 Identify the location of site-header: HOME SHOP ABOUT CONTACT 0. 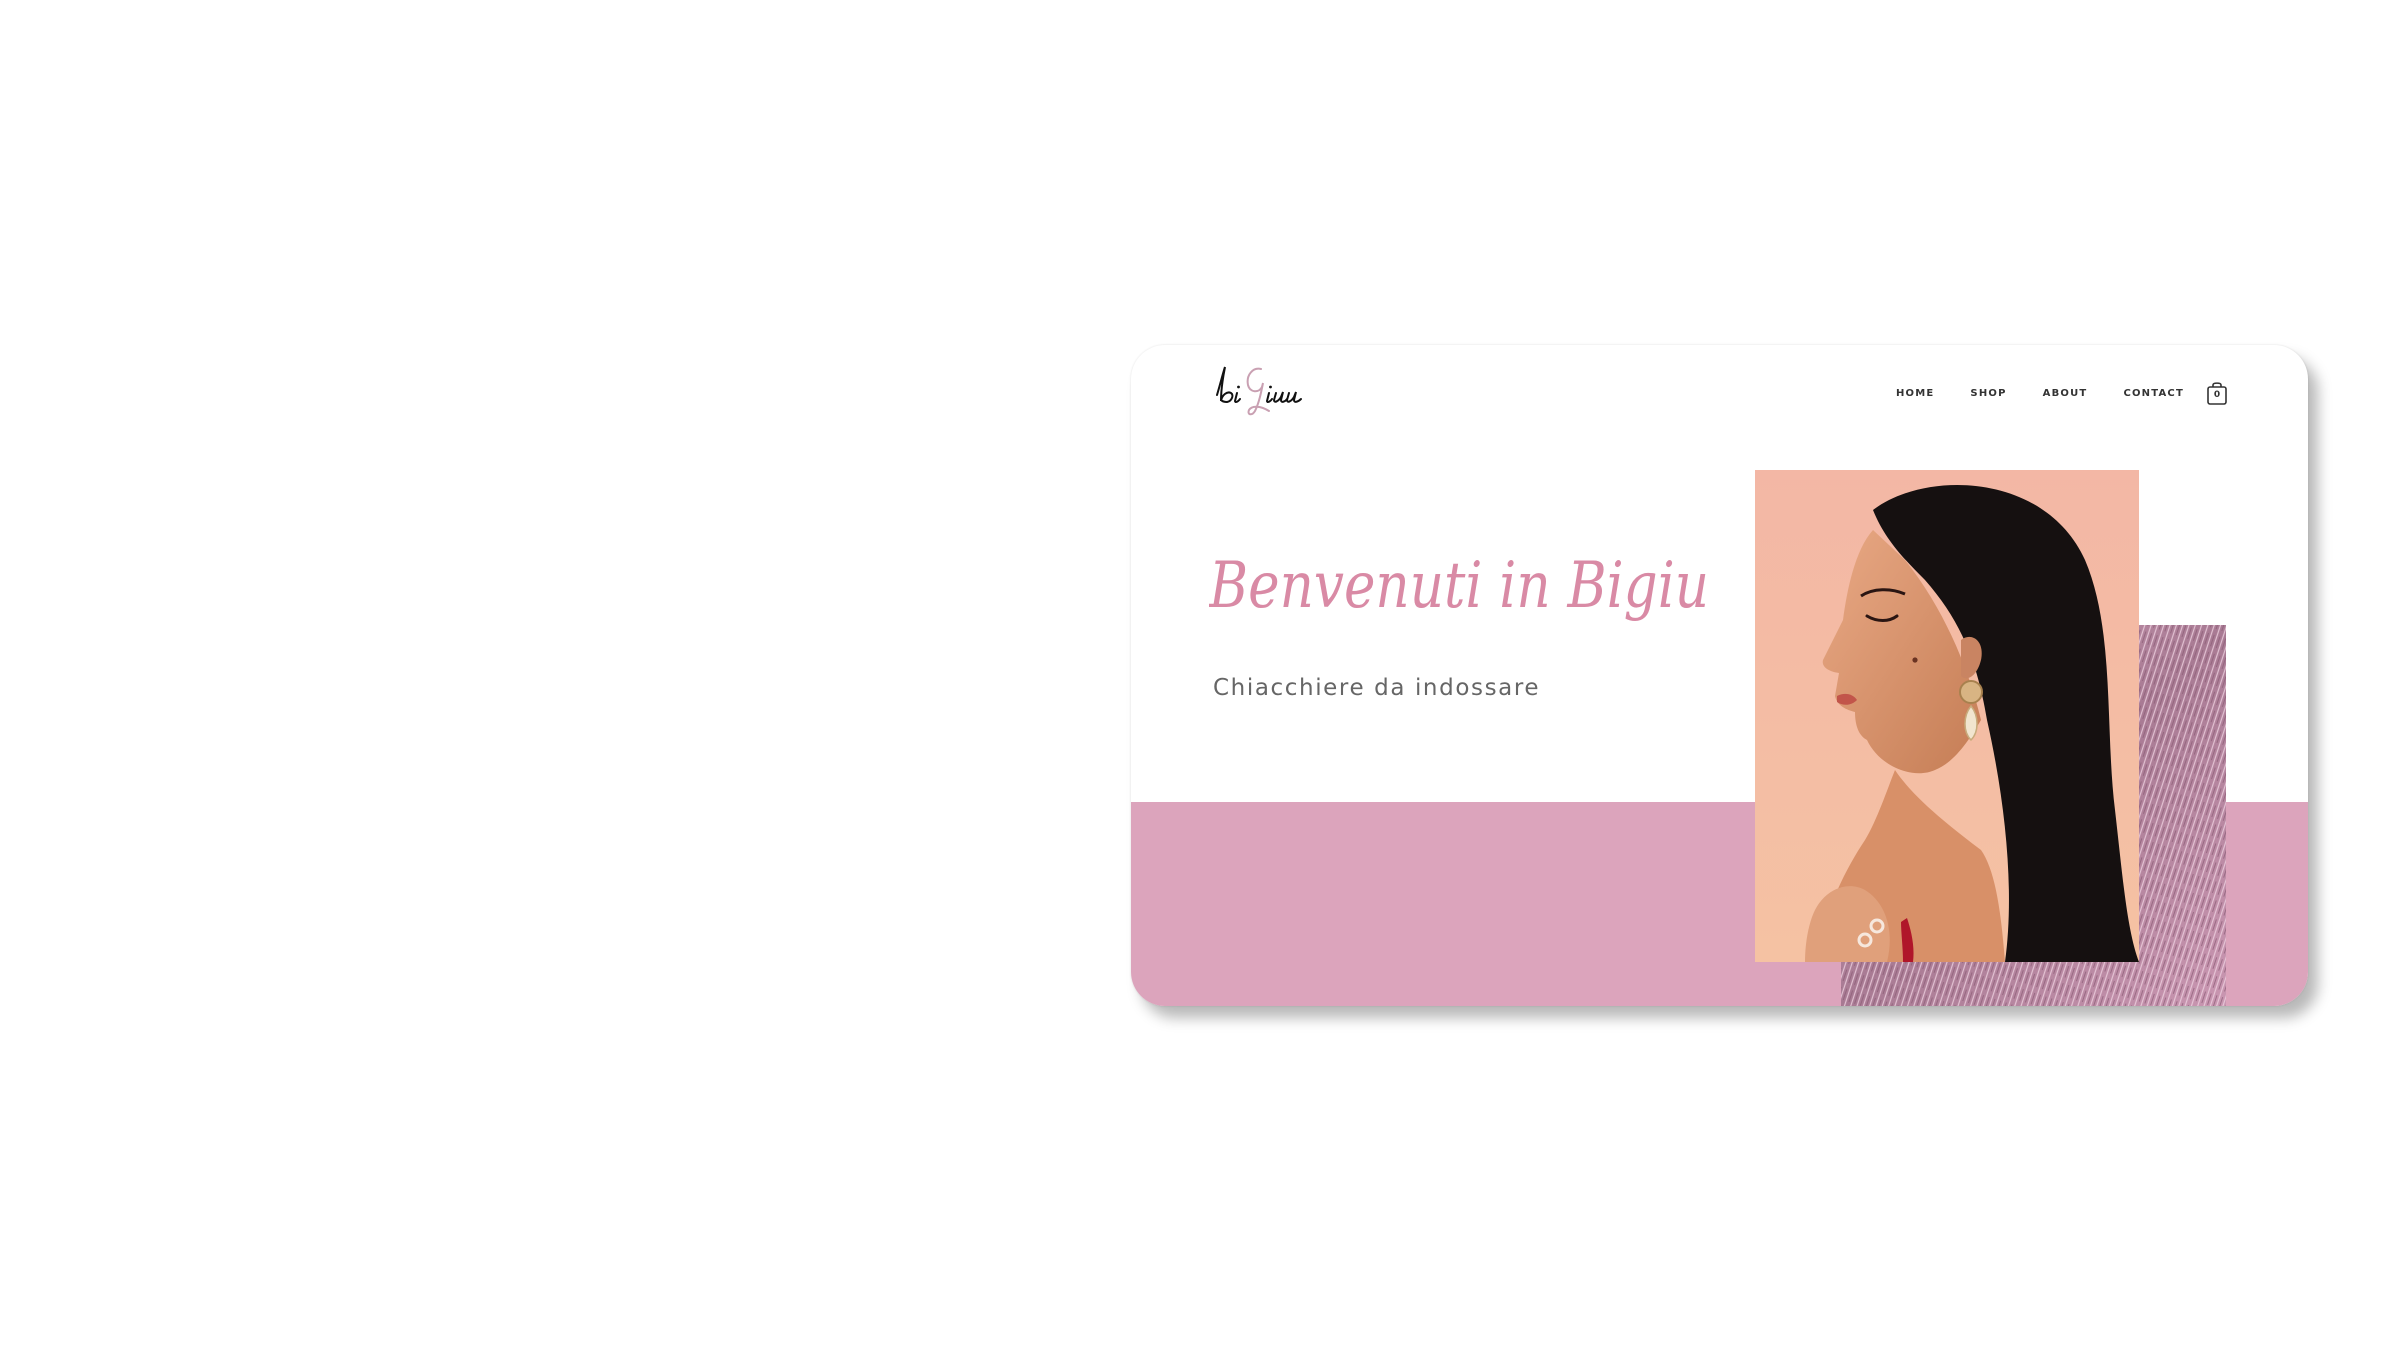
(1719, 400).